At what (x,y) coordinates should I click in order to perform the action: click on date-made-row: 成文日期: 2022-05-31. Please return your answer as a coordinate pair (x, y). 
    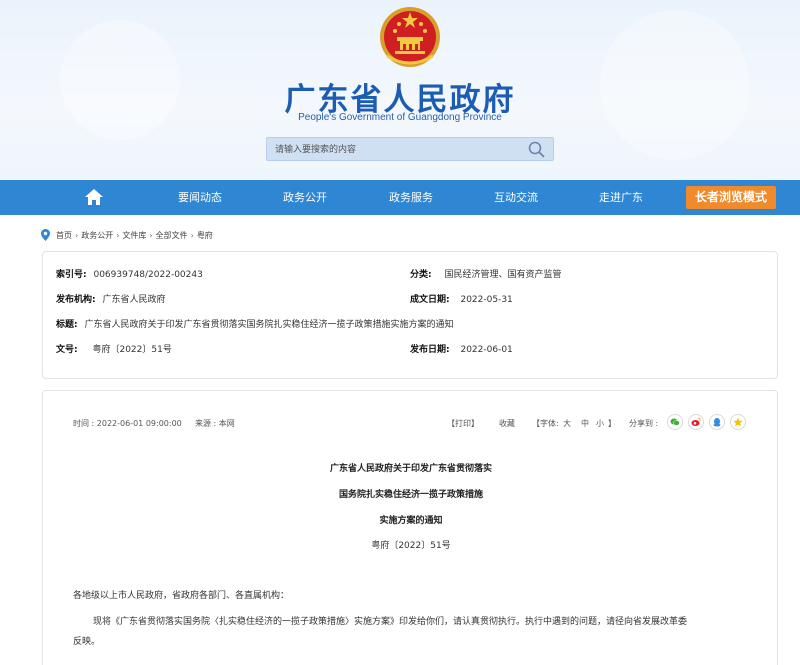
    Looking at the image, I should click on (461, 298).